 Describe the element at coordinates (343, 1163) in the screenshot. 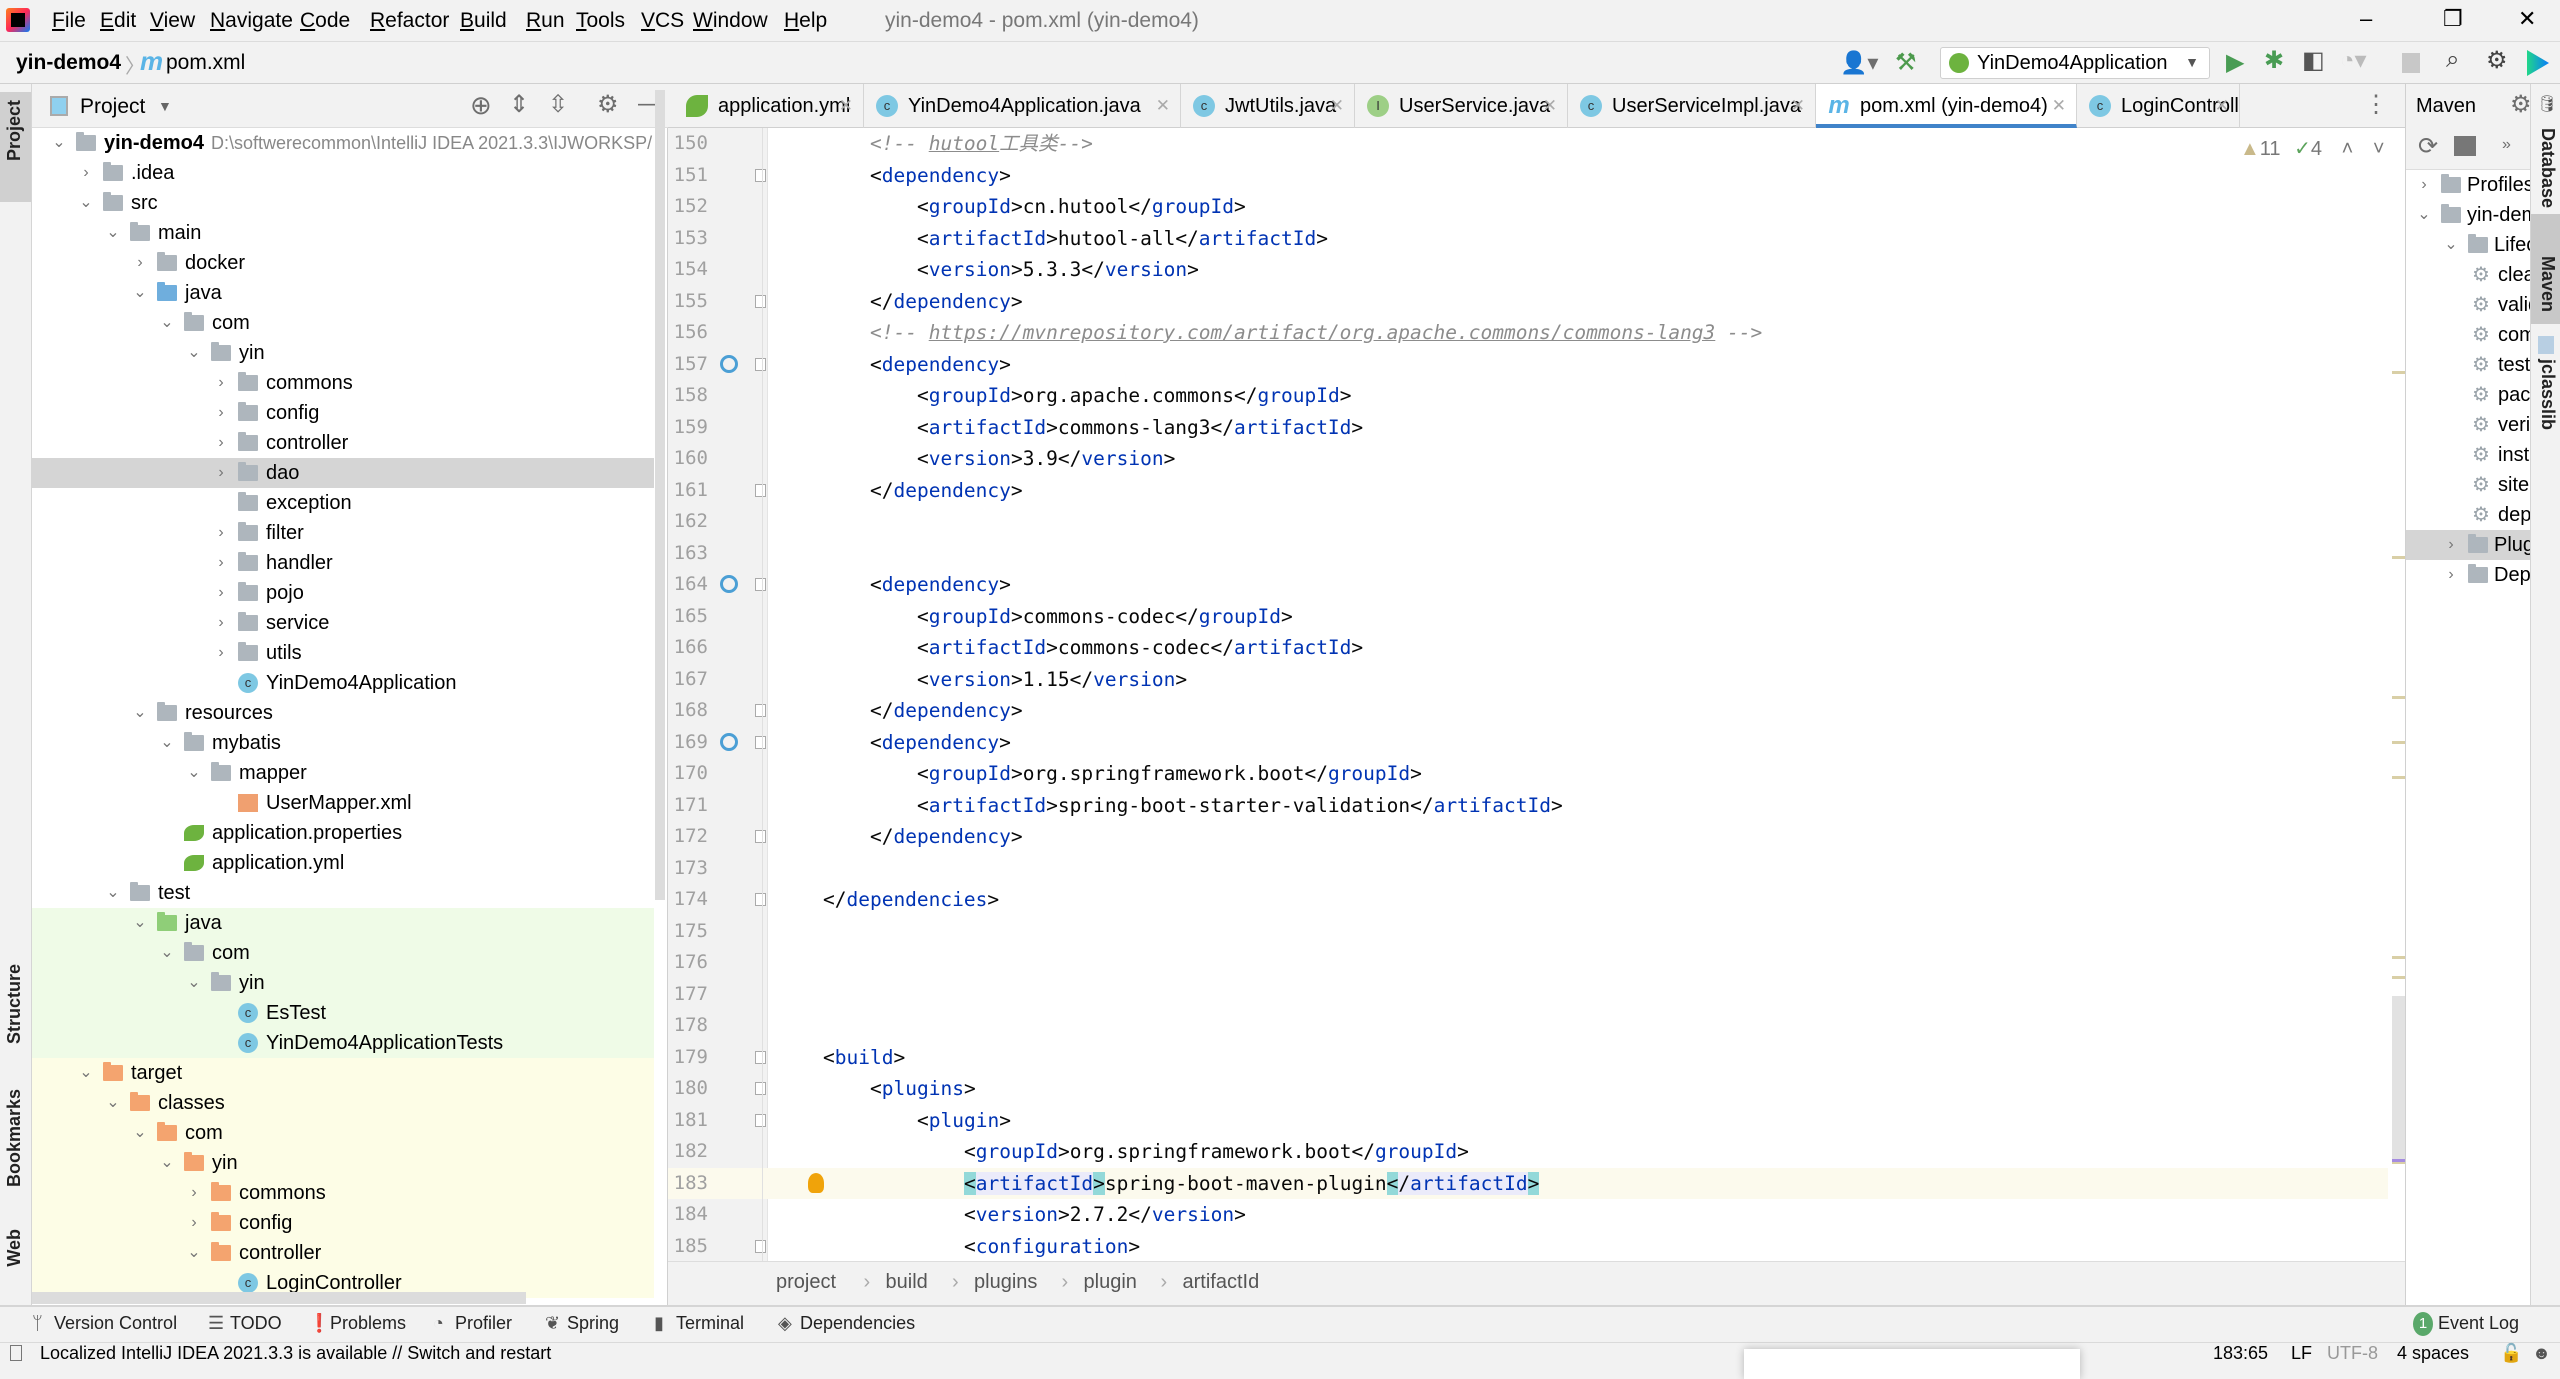

I see `tree-item-yin: ⌄ yin` at that location.